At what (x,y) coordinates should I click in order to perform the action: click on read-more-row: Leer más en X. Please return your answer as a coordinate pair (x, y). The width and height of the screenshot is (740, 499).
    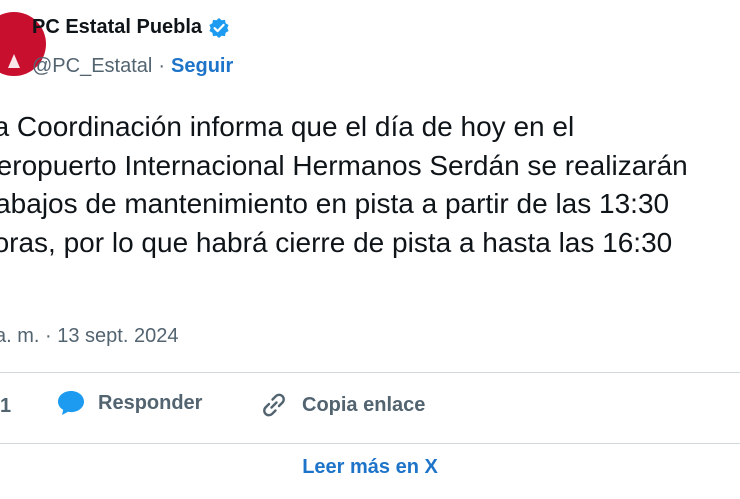
    Looking at the image, I should click on (370, 467).